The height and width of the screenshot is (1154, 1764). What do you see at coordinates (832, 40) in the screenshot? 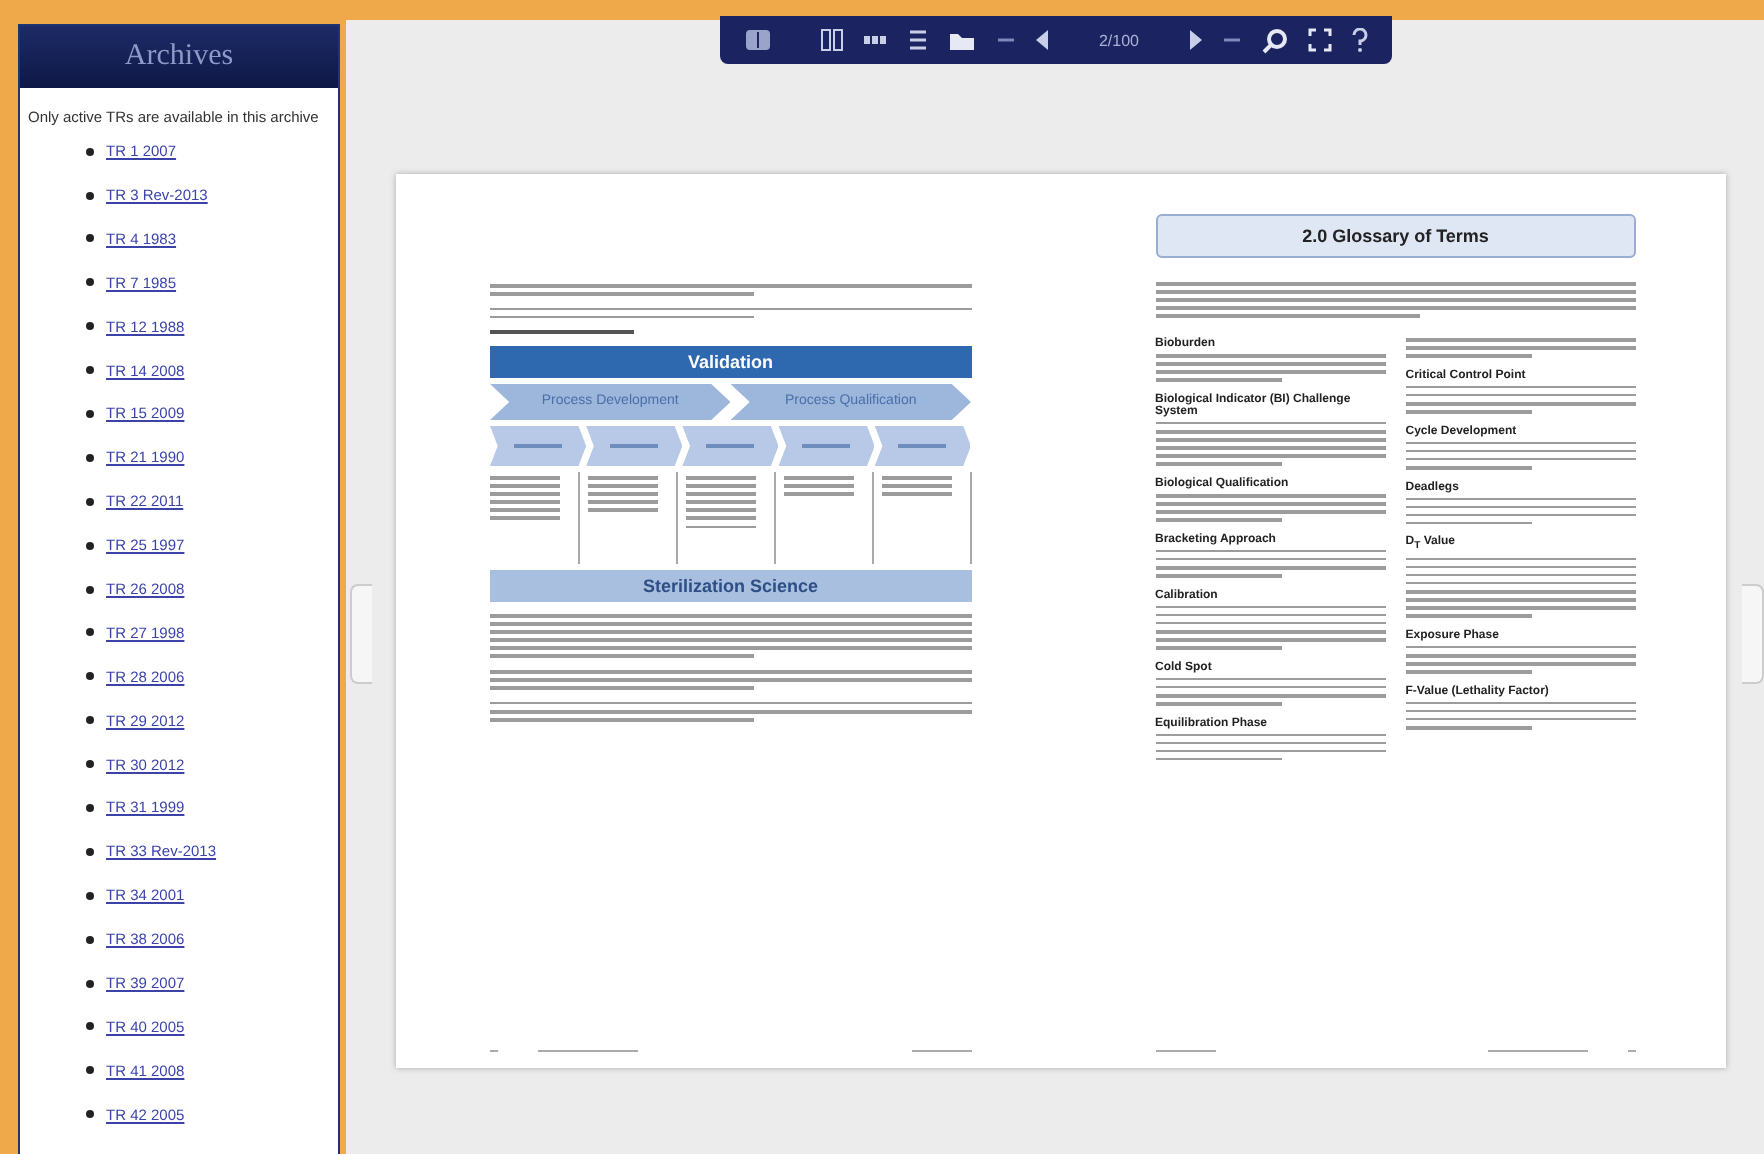
I see `pages-icon` at bounding box center [832, 40].